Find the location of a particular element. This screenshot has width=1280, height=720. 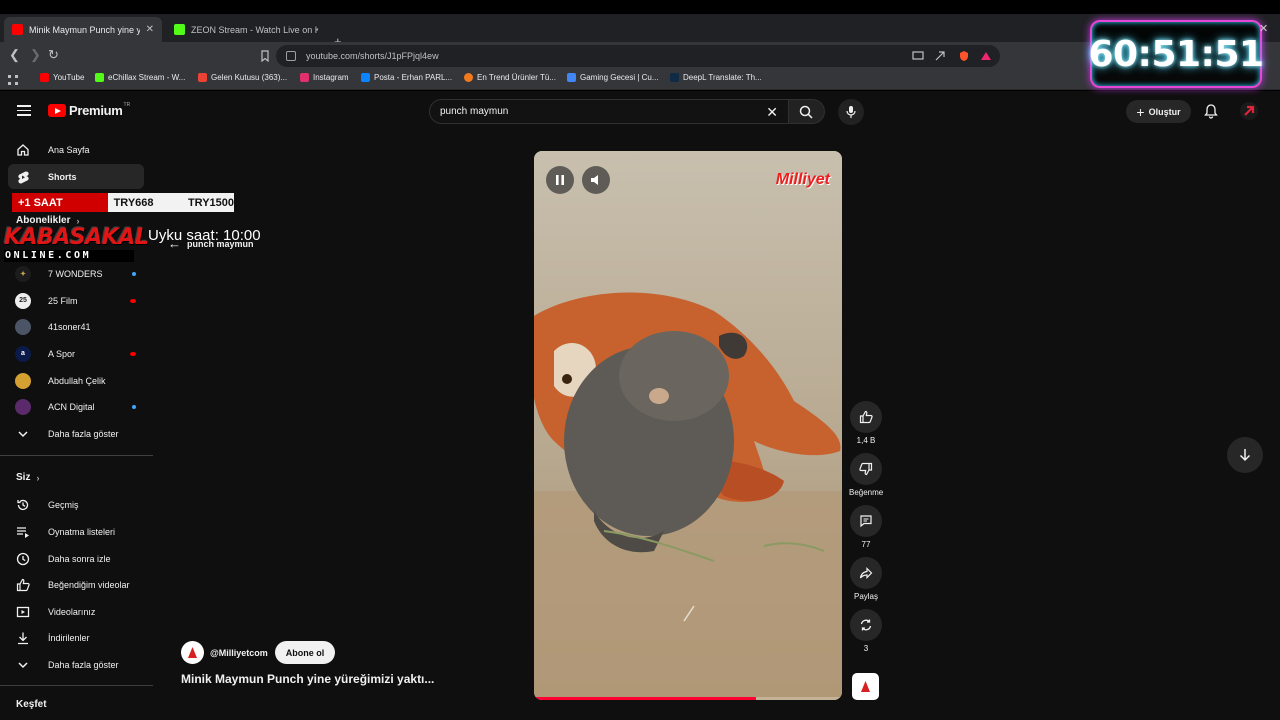

tab-title: Minik Maymun Punch yine yü is located at coordinates (84, 29).